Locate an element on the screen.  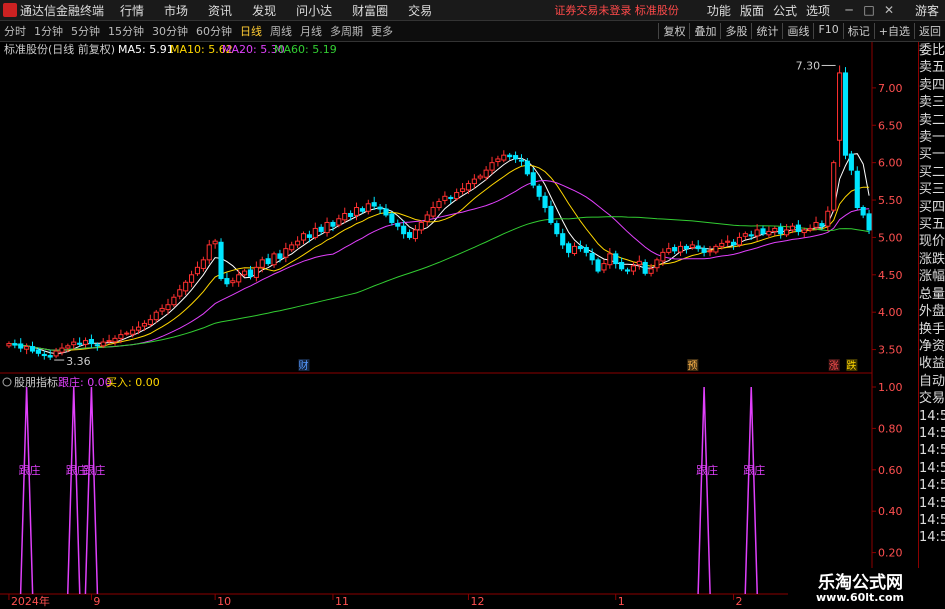
period-5min: 5分钟 is located at coordinates (85, 31).